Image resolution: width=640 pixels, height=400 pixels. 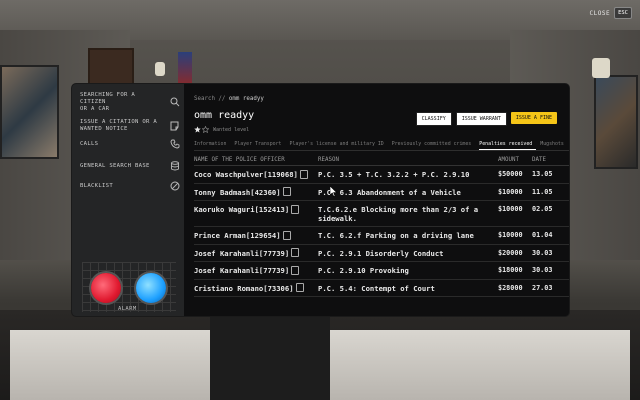 What do you see at coordinates (242, 209) in the screenshot?
I see `officer-name: Kaoruko Waguri[152413]` at bounding box center [242, 209].